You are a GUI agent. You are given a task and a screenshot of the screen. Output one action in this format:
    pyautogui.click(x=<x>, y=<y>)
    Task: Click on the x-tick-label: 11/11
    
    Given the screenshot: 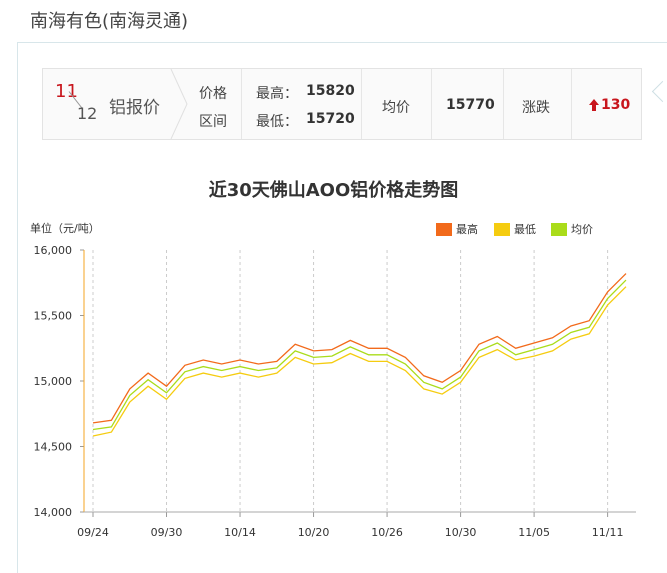 What is the action you would take?
    pyautogui.click(x=608, y=532)
    